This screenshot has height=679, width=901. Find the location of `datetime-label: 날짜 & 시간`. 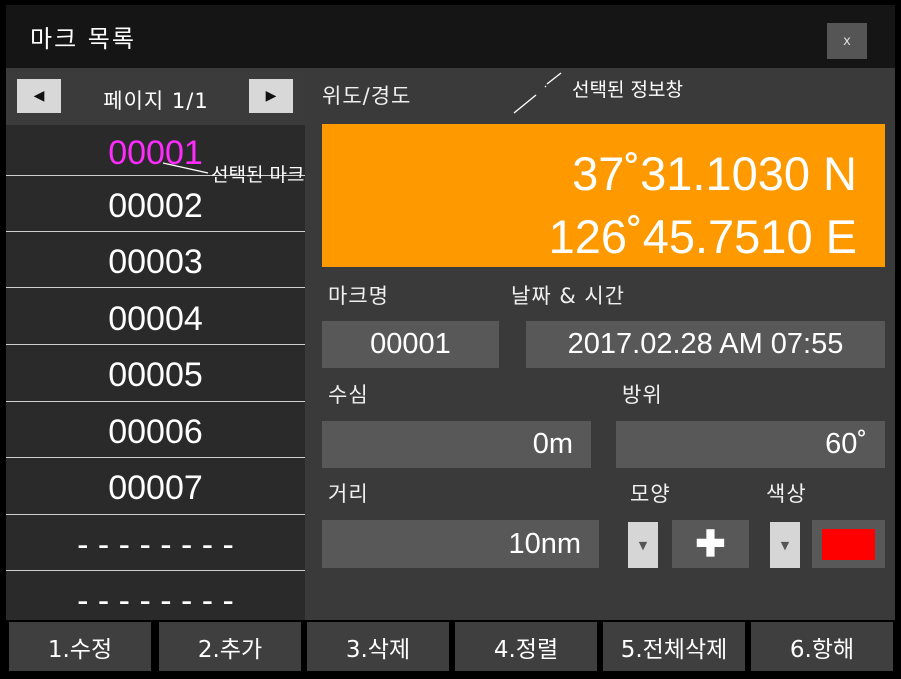

datetime-label: 날짜 & 시간 is located at coordinates (568, 296).